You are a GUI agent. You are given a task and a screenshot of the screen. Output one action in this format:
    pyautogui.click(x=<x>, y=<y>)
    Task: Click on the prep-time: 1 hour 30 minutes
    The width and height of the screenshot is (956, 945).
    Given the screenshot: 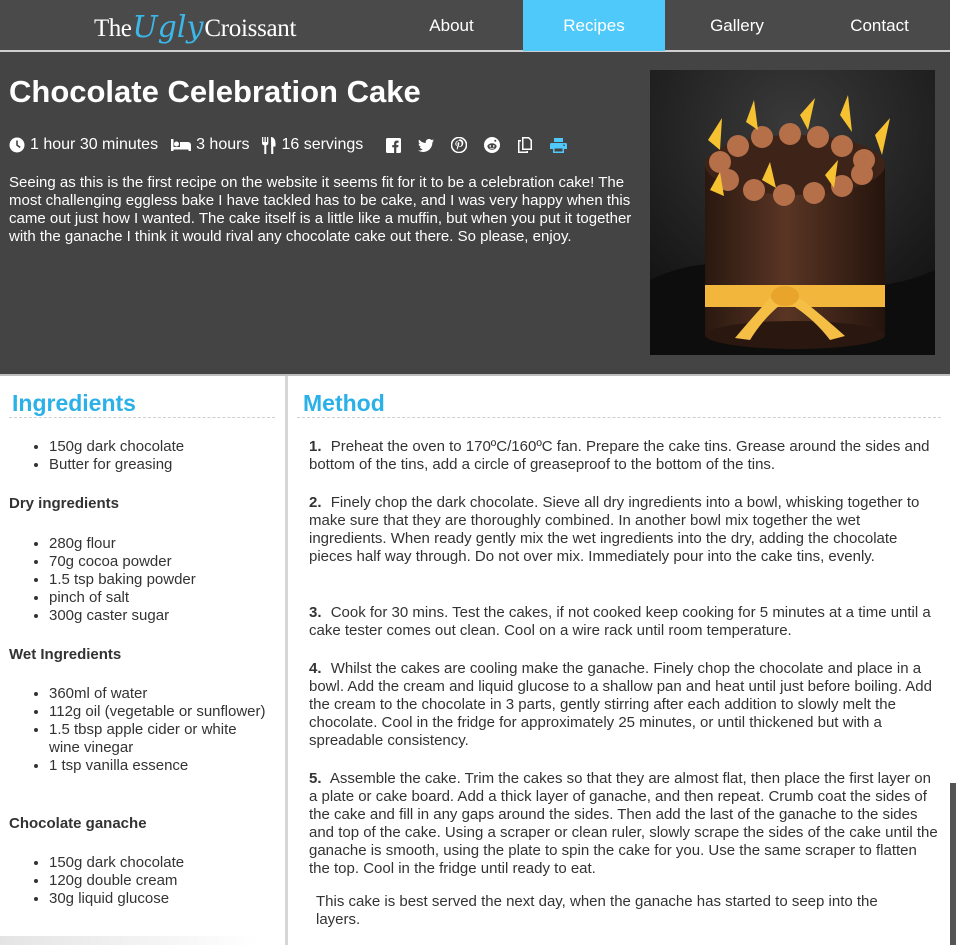 What is the action you would take?
    pyautogui.click(x=83, y=145)
    